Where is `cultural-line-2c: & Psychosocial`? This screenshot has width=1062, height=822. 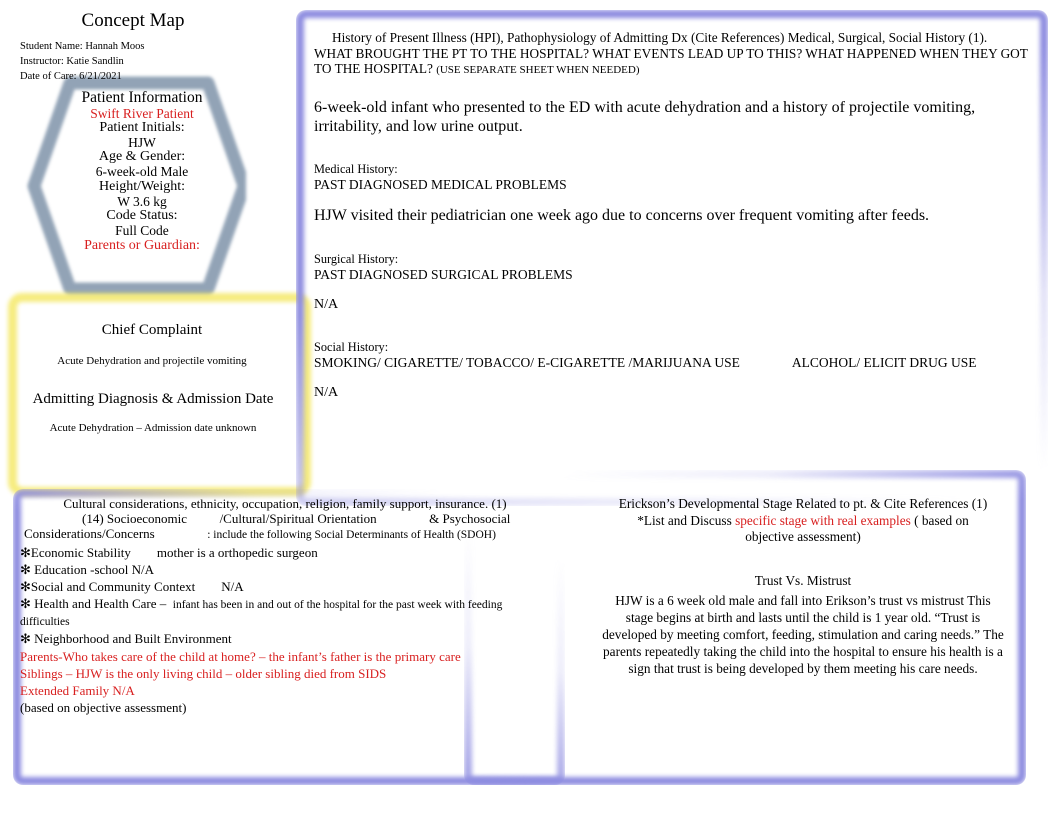 cultural-line-2c: & Psychosocial is located at coordinates (470, 519).